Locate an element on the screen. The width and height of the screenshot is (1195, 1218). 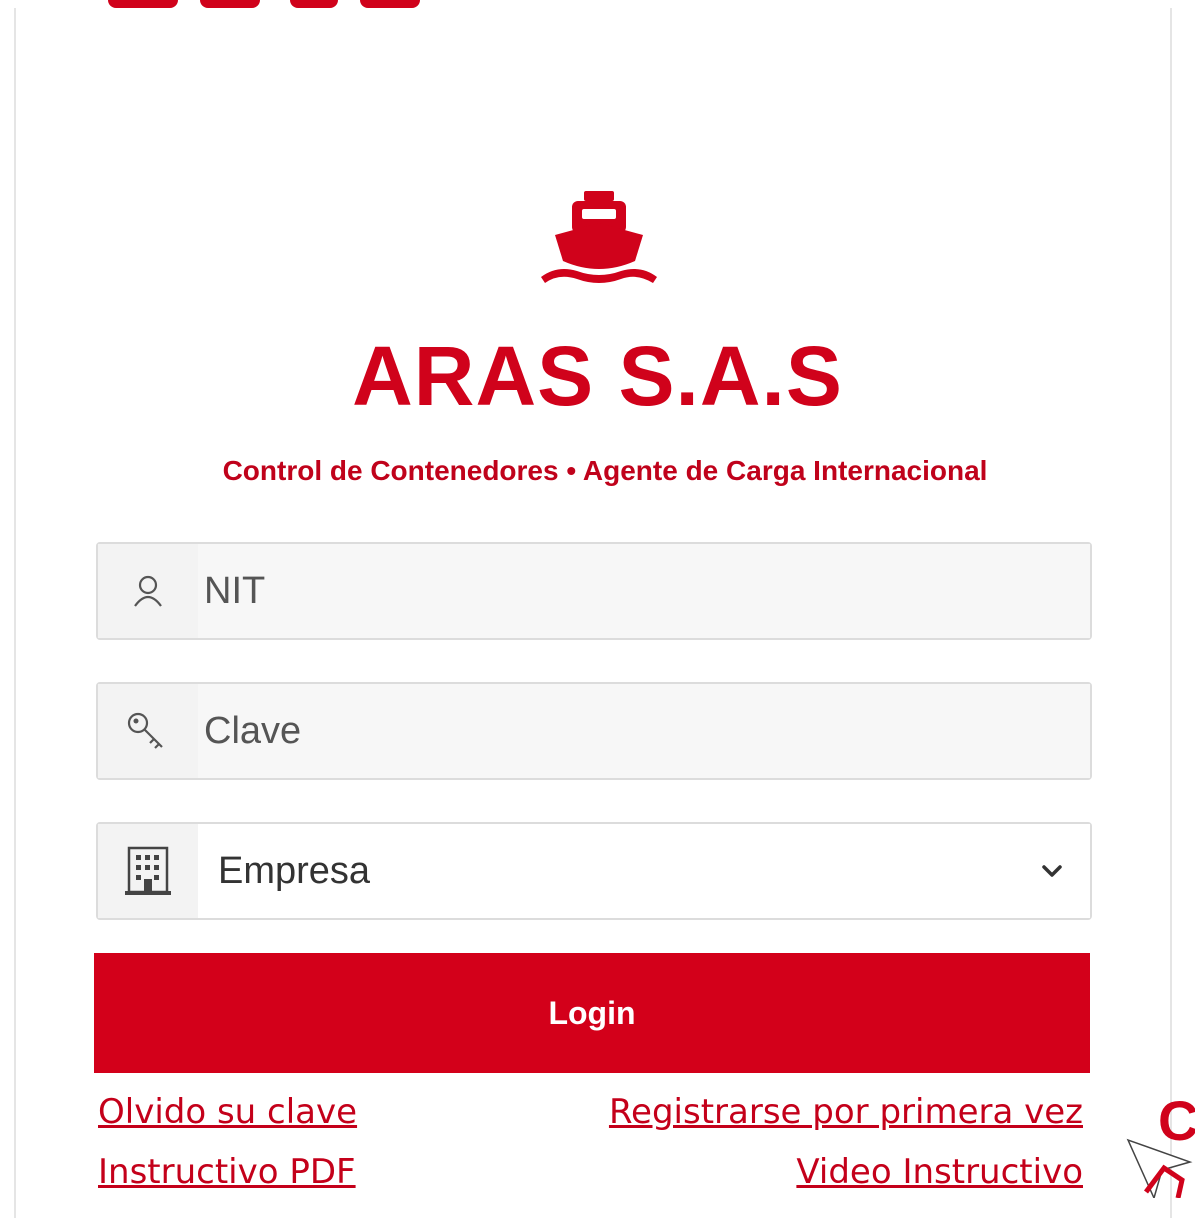
pdf-guide-link: Instructivo PDF is located at coordinates (227, 1172).